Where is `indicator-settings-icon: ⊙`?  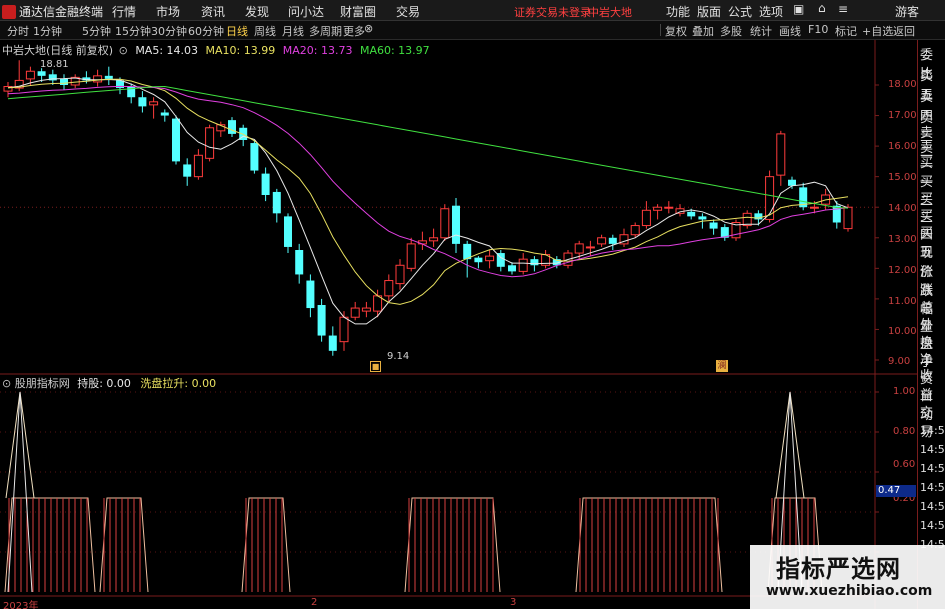
indicator-settings-icon: ⊙ is located at coordinates (6, 383).